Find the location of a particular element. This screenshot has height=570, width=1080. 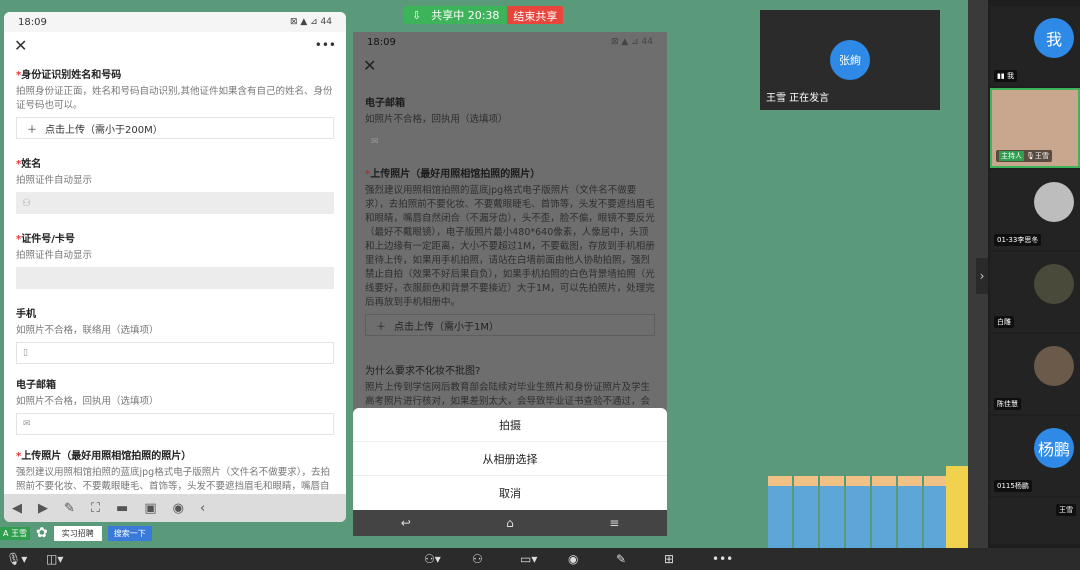

participant-tile: 杨鹏 0115杨鹏 is located at coordinates (1035, 456).